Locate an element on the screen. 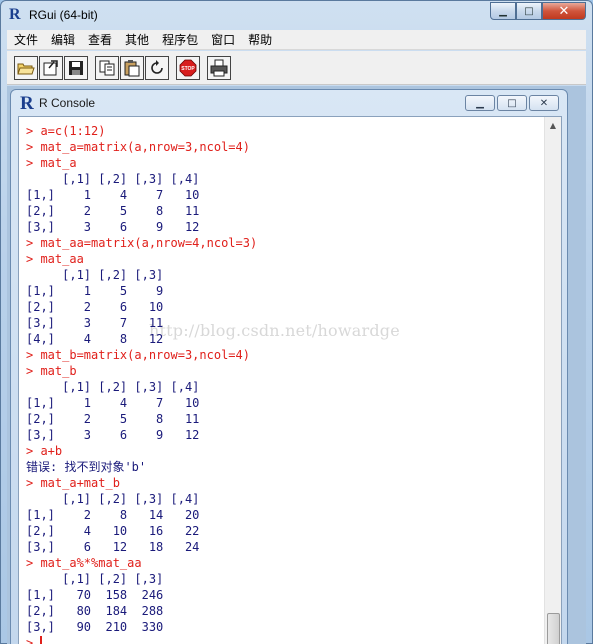 Image resolution: width=593 pixels, height=644 pixels. console-output-line: [2,] 2 6 10 is located at coordinates (95, 307).